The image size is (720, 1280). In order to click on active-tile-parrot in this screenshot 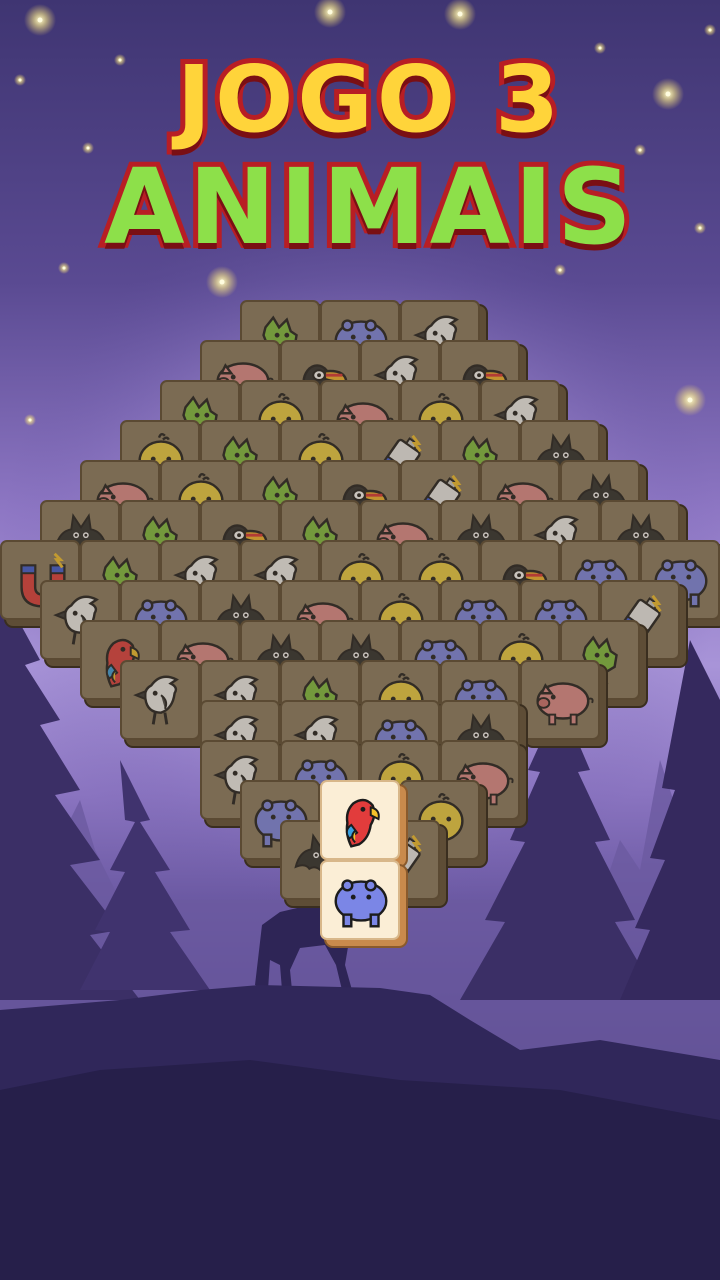, I will do `click(360, 820)`.